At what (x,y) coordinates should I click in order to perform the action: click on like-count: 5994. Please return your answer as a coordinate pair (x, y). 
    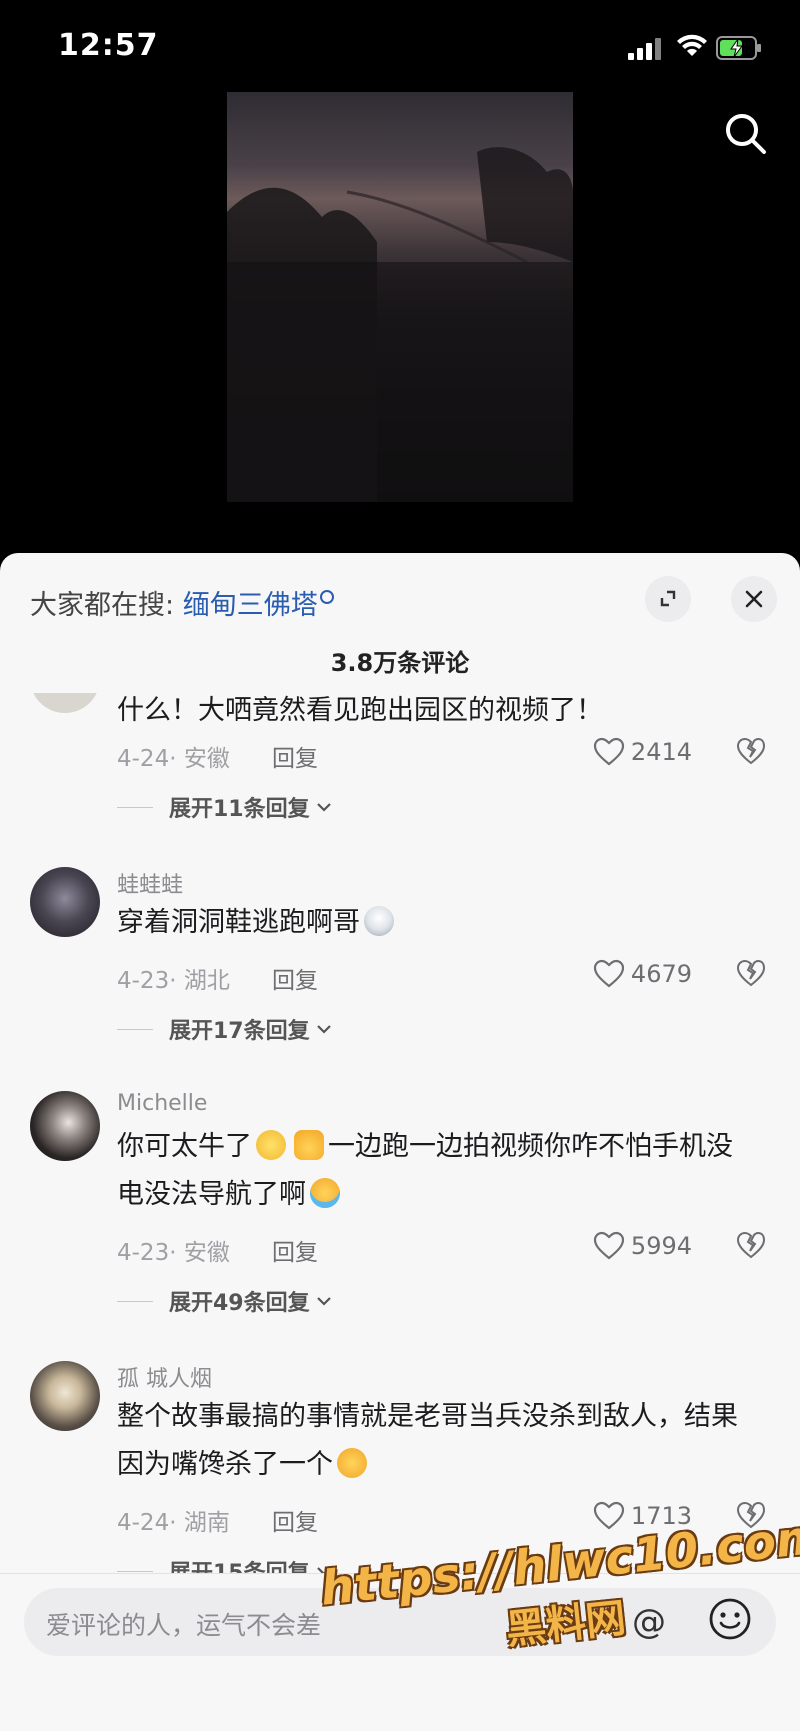
    Looking at the image, I should click on (661, 1246).